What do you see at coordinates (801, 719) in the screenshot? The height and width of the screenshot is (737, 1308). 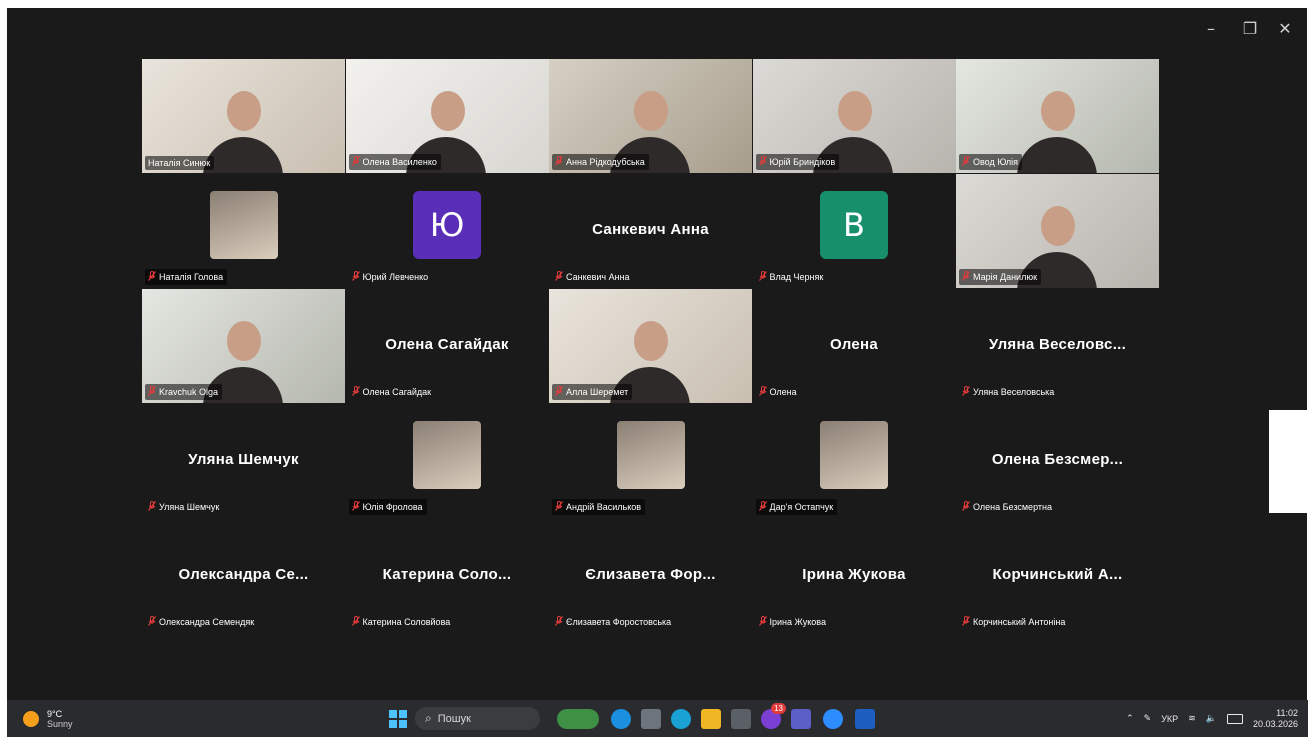 I see `teams-icon` at bounding box center [801, 719].